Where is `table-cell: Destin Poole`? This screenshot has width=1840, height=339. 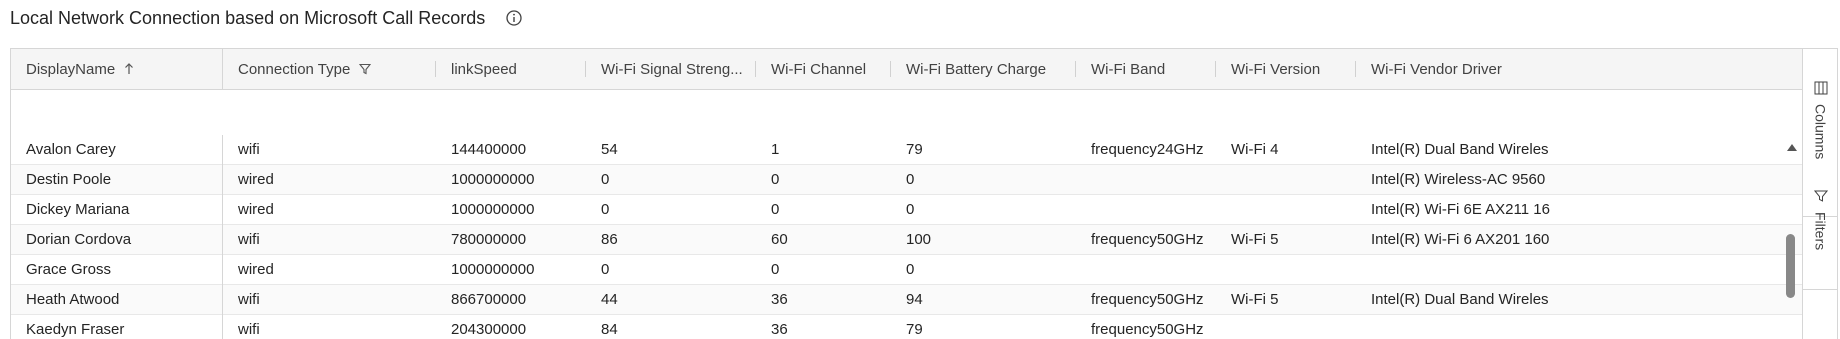 table-cell: Destin Poole is located at coordinates (117, 180).